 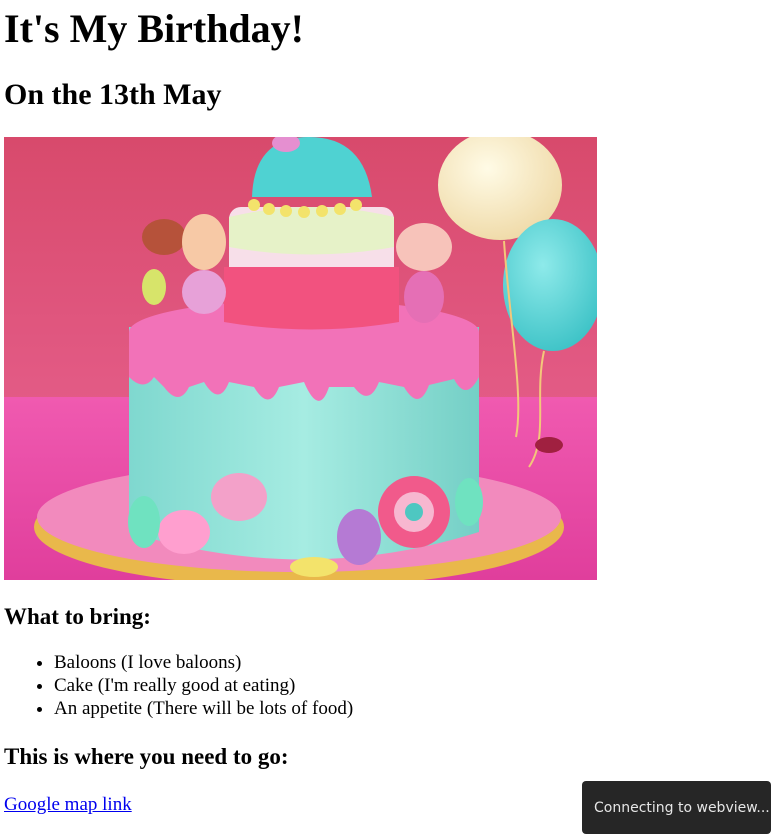 What do you see at coordinates (113, 94) in the screenshot?
I see `page-subtitle: On the 13th May` at bounding box center [113, 94].